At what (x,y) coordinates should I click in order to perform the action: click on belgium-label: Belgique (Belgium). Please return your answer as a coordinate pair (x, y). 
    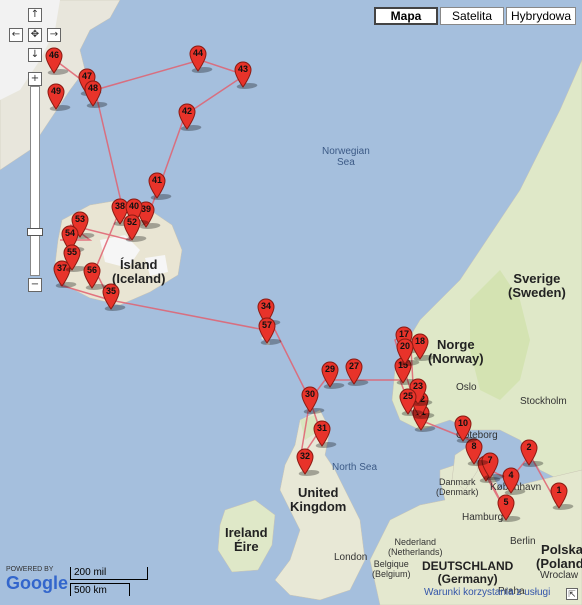
    Looking at the image, I should click on (391, 569).